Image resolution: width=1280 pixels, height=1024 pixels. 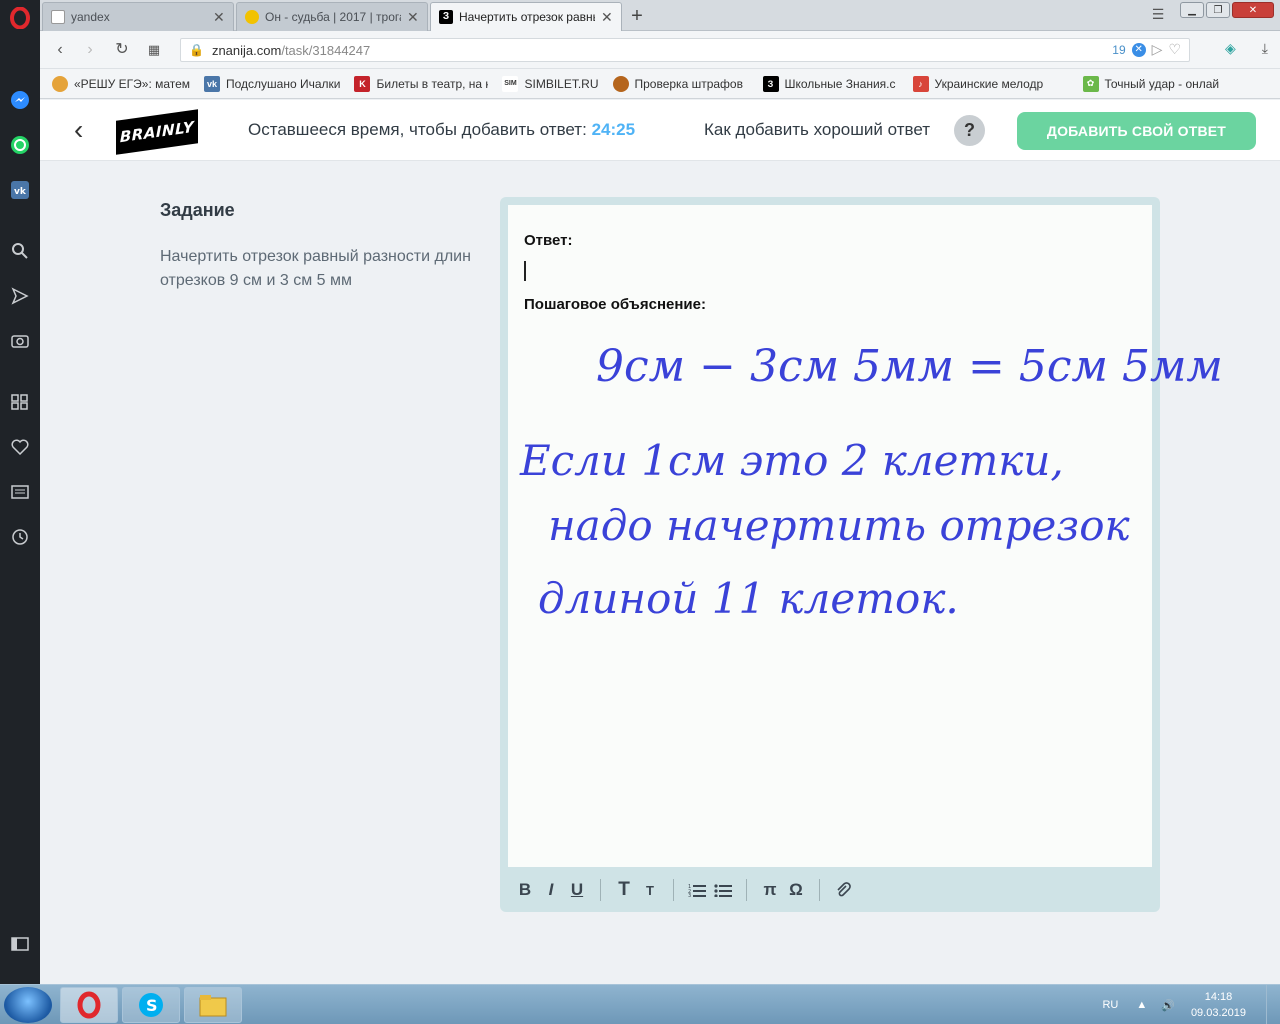 I want to click on heading-small-button: T, so click(x=650, y=890).